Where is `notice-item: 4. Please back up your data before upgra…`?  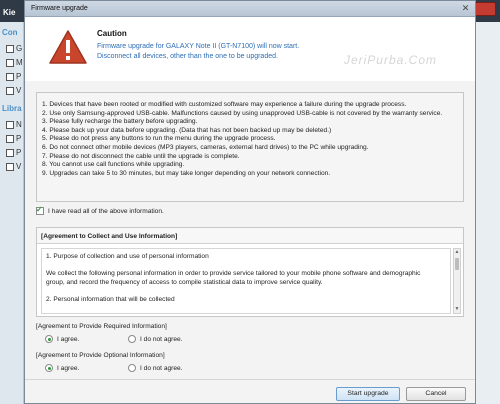 notice-item: 4. Please back up your data before upgra… is located at coordinates (187, 130).